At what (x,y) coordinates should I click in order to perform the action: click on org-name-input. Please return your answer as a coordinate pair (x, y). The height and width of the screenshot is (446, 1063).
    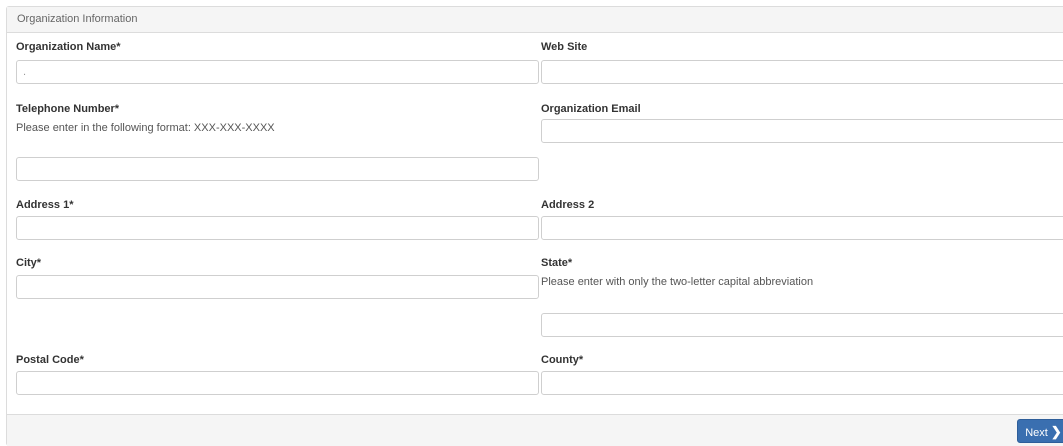
    Looking at the image, I should click on (277, 72).